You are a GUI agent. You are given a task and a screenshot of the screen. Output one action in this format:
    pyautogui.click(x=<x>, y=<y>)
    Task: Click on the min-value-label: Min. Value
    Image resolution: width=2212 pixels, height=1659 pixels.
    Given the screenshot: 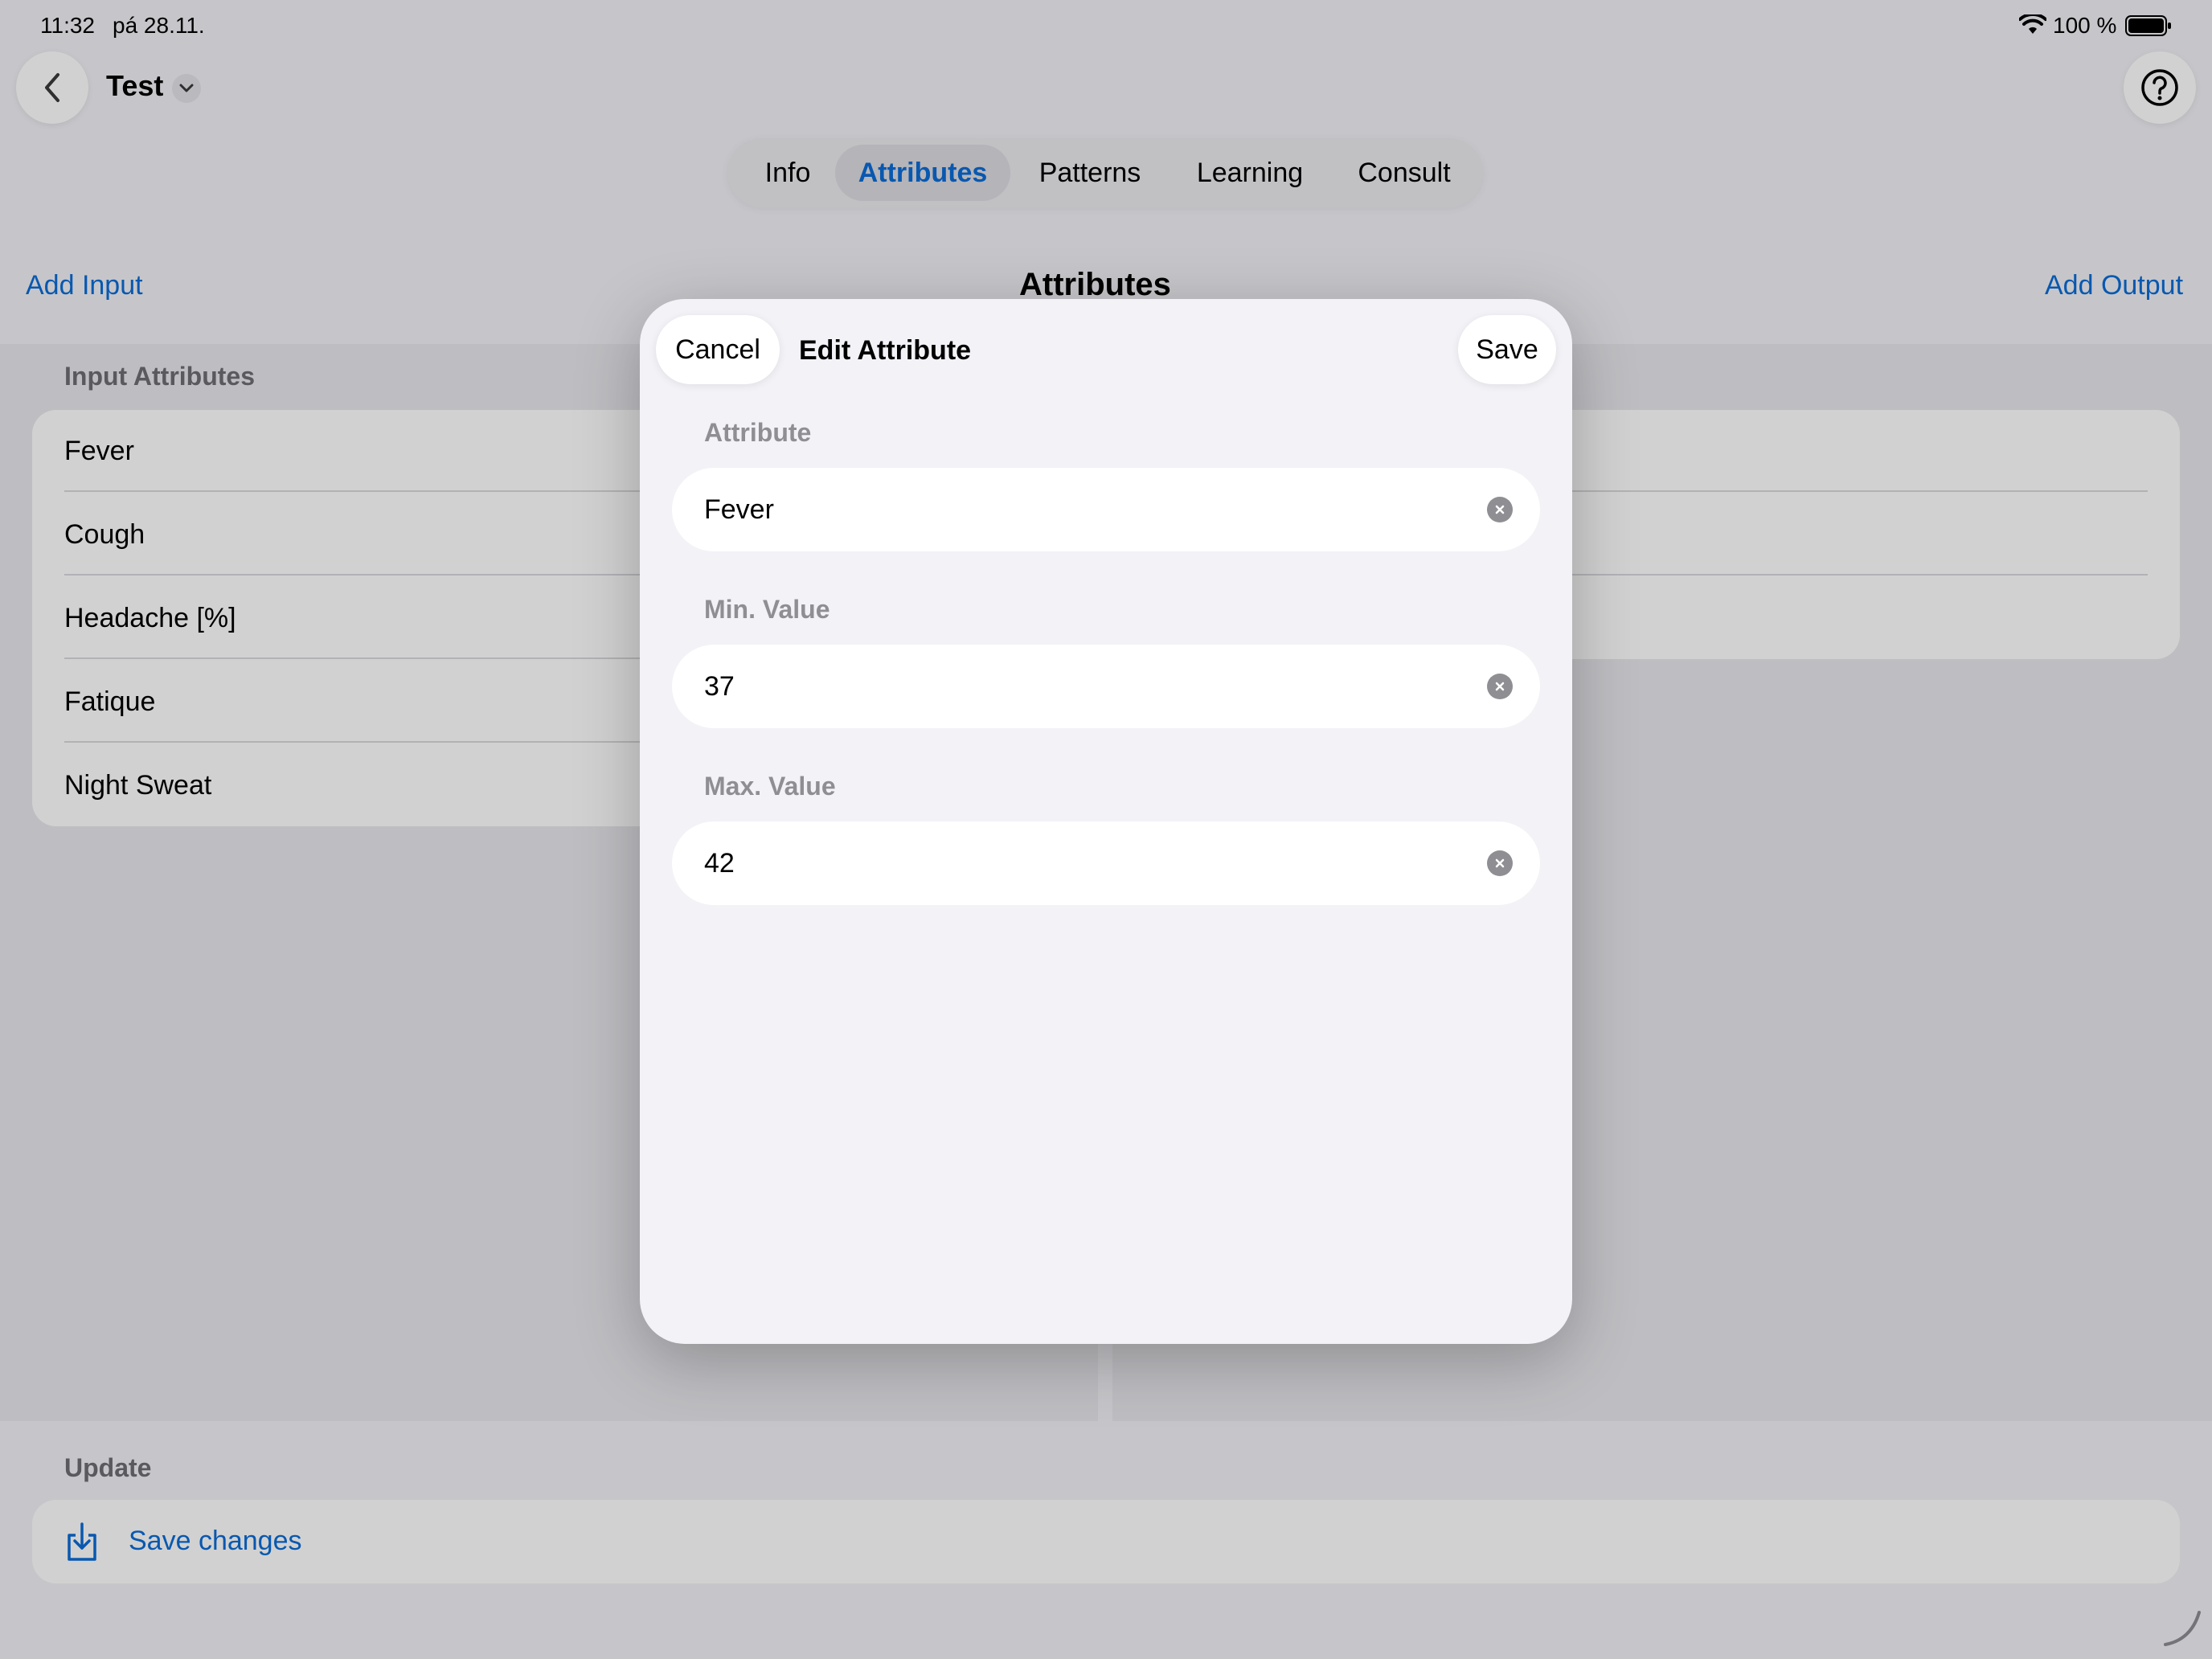 What is the action you would take?
    pyautogui.click(x=767, y=609)
    